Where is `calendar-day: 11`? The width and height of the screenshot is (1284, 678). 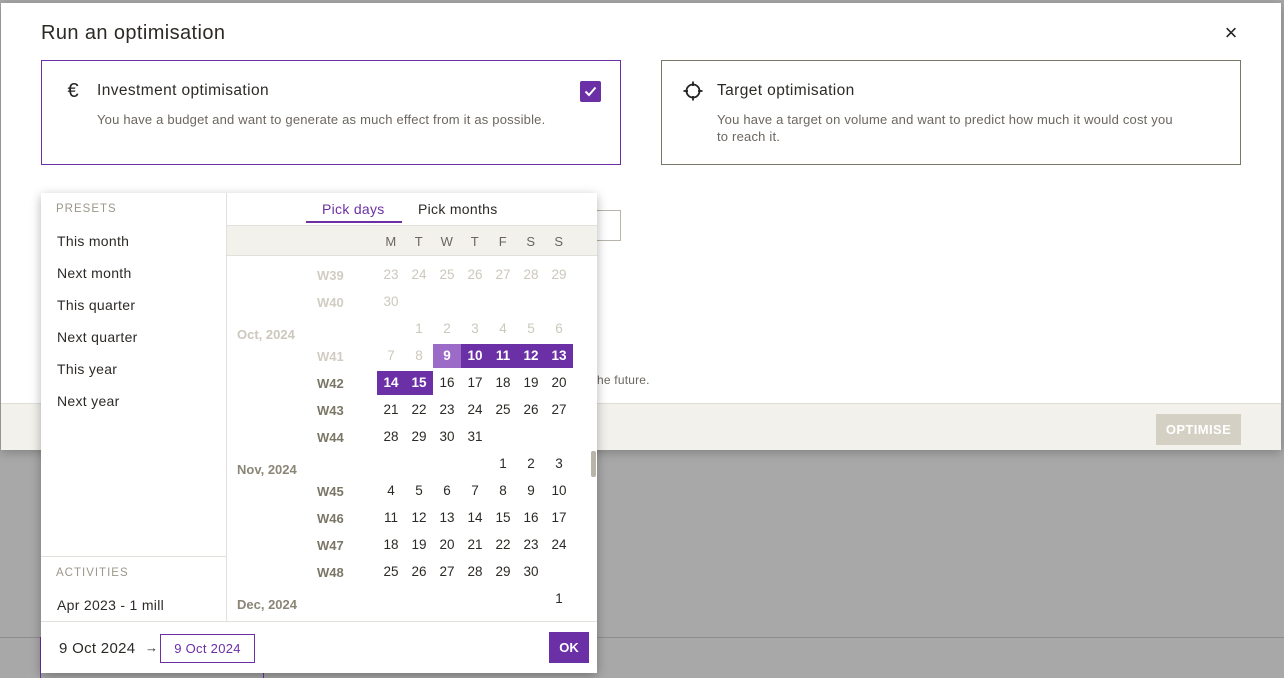
calendar-day: 11 is located at coordinates (391, 518).